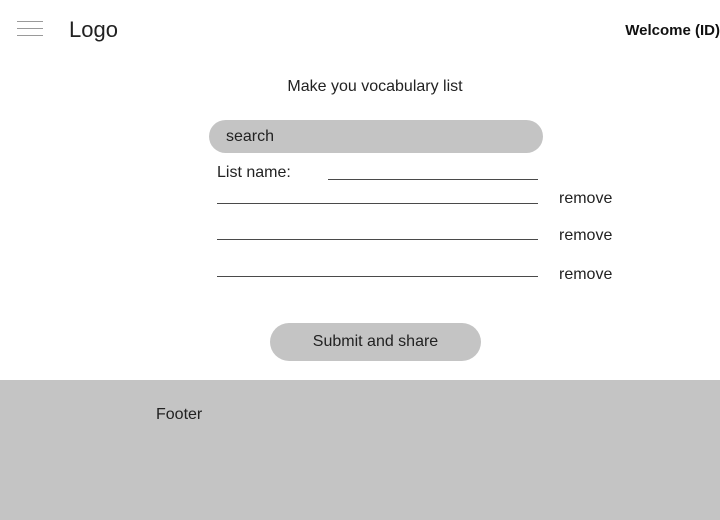 Image resolution: width=720 pixels, height=520 pixels. Describe the element at coordinates (672, 30) in the screenshot. I see `welcome-user-text: Welcome (ID)` at that location.